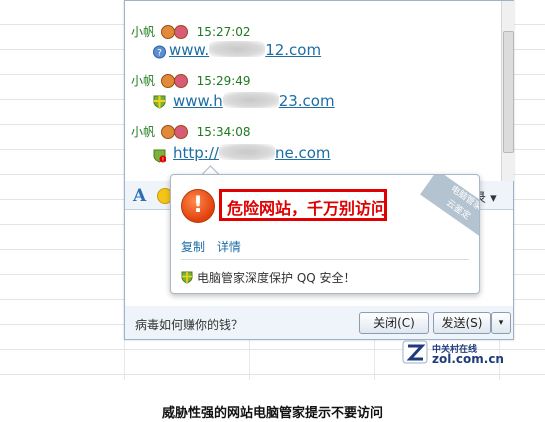 The height and width of the screenshot is (422, 545). Describe the element at coordinates (293, 50) in the screenshot. I see `link-suffix: 12.com` at that location.